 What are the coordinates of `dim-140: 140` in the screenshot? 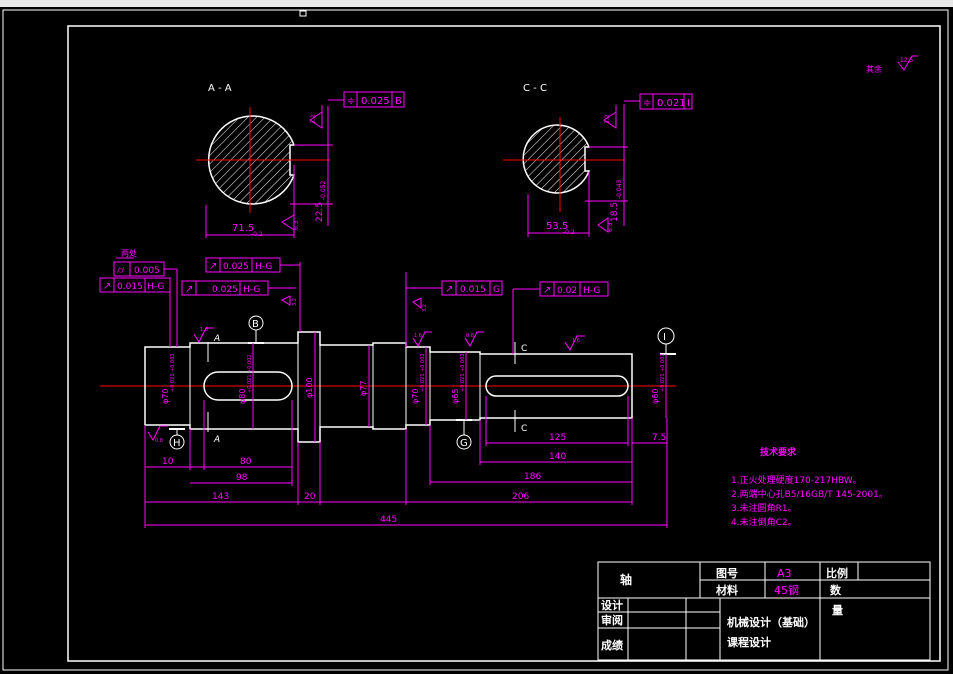 It's located at (557, 457).